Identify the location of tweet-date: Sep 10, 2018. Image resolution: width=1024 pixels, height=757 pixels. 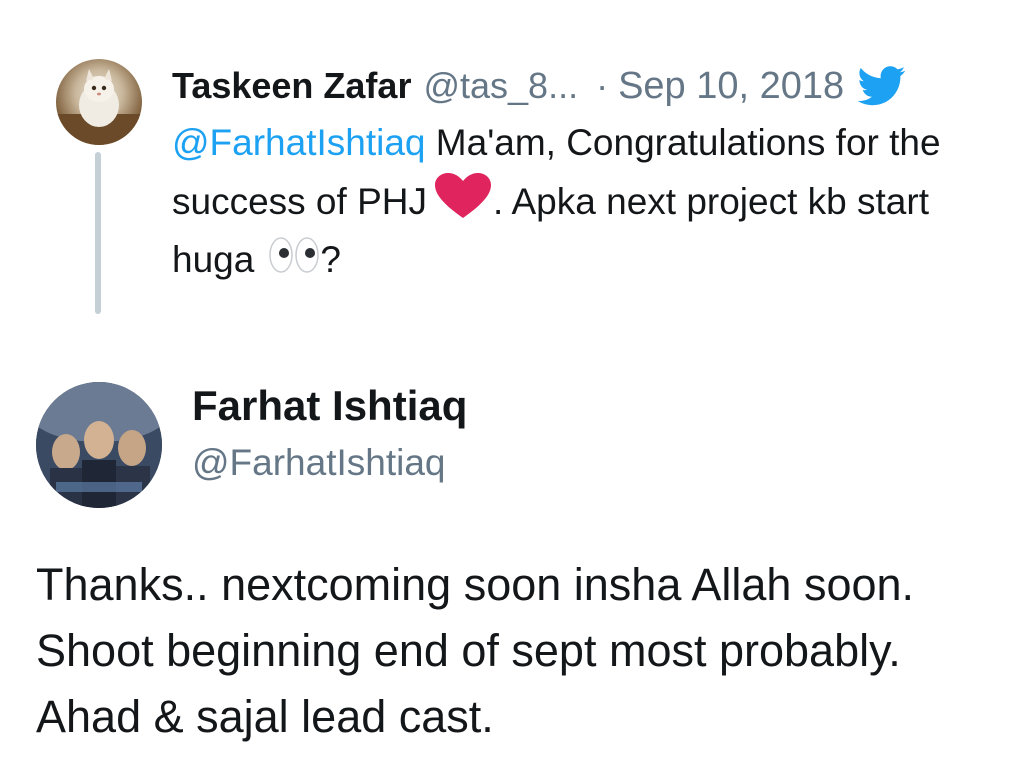
(731, 86).